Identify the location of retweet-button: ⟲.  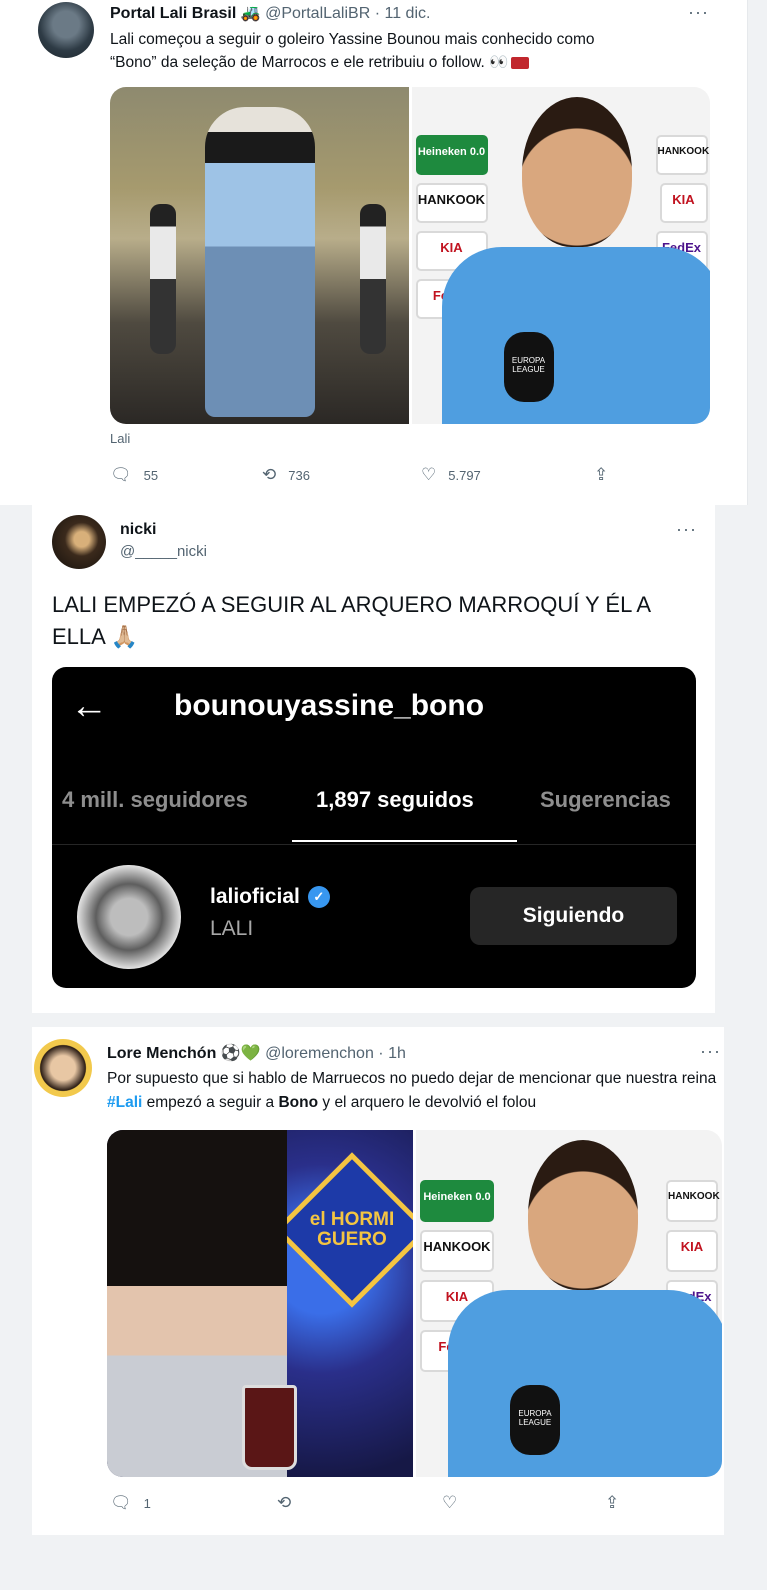
(284, 1503).